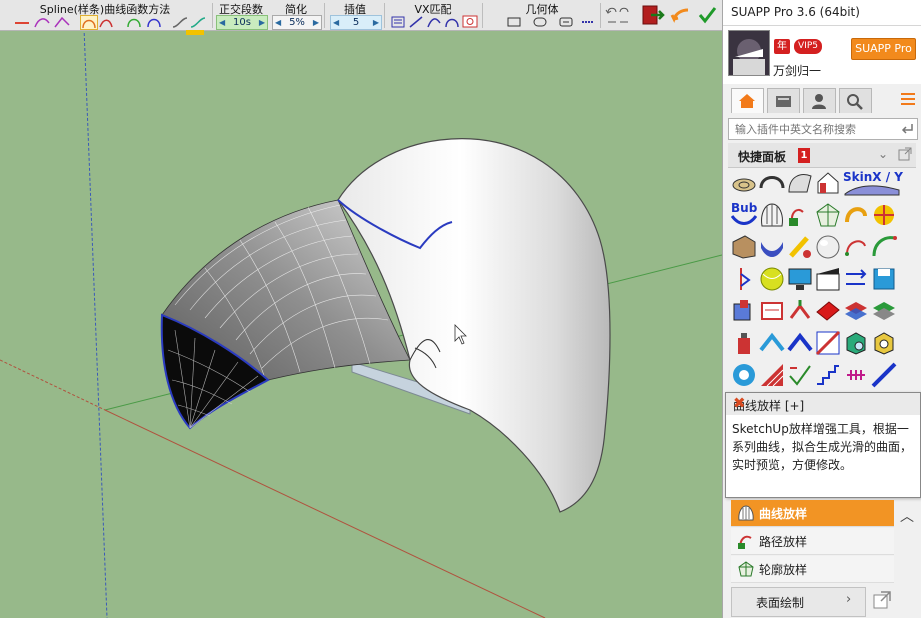 The image size is (921, 618). I want to click on hook-plugin-icon, so click(800, 215).